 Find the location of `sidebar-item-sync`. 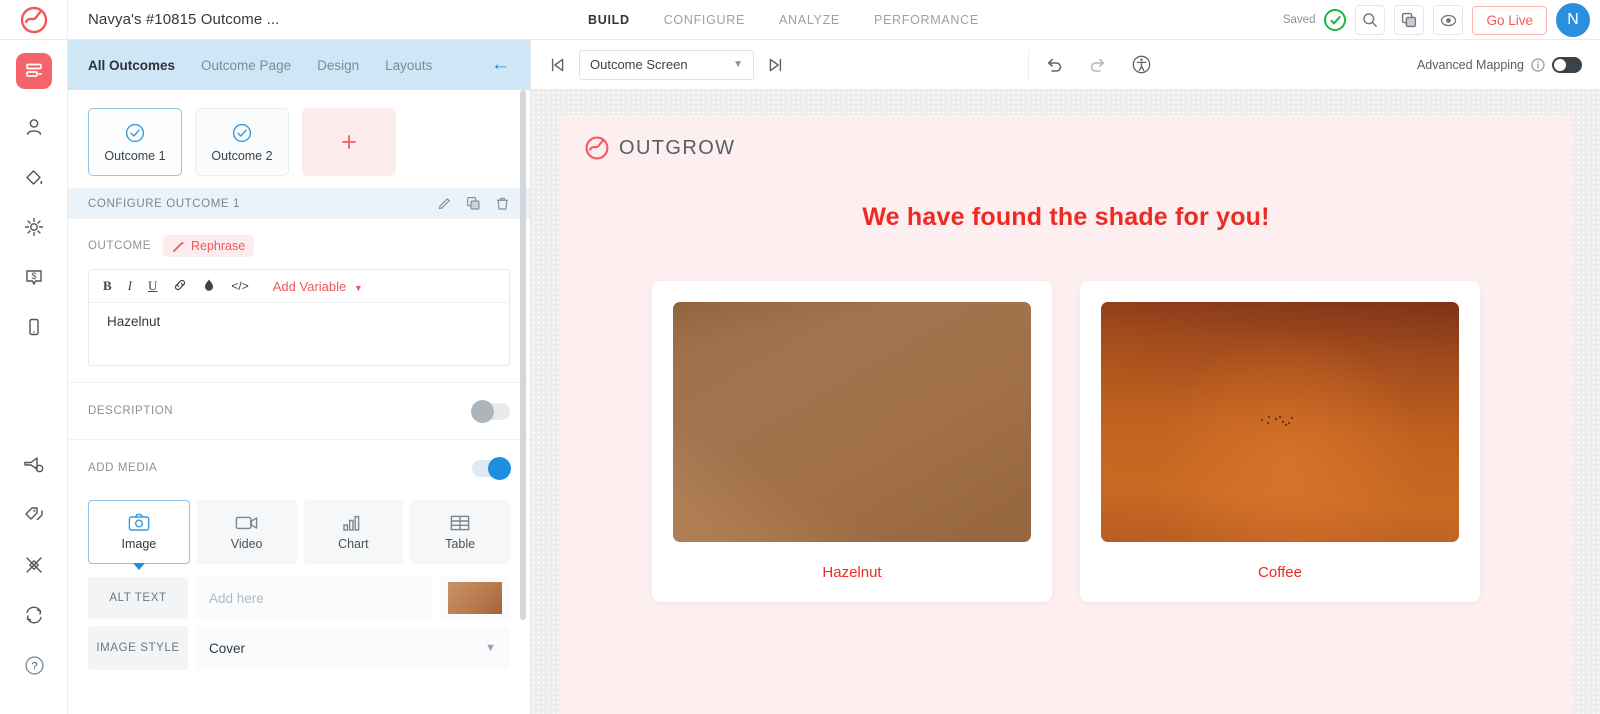

sidebar-item-sync is located at coordinates (34, 615).